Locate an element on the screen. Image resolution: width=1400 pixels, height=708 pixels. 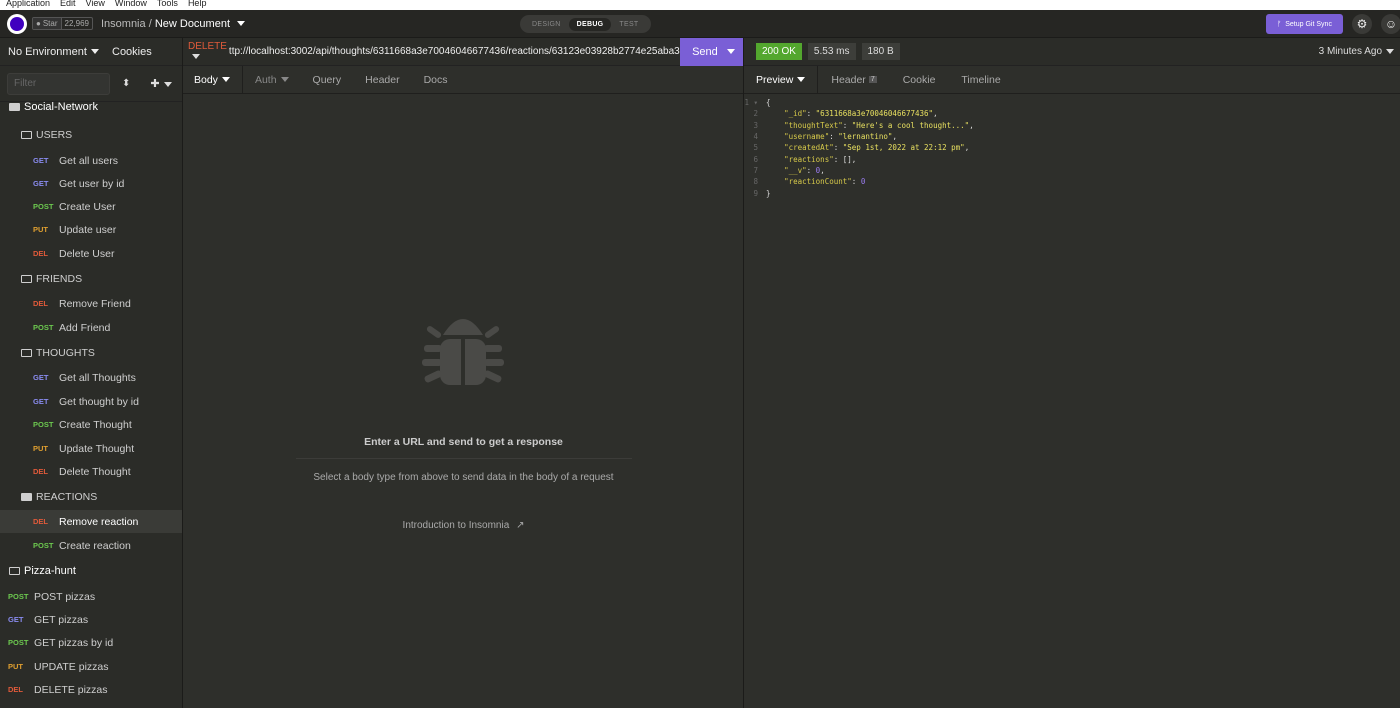
sidebar-item-label: Get all users is located at coordinates (88, 160).